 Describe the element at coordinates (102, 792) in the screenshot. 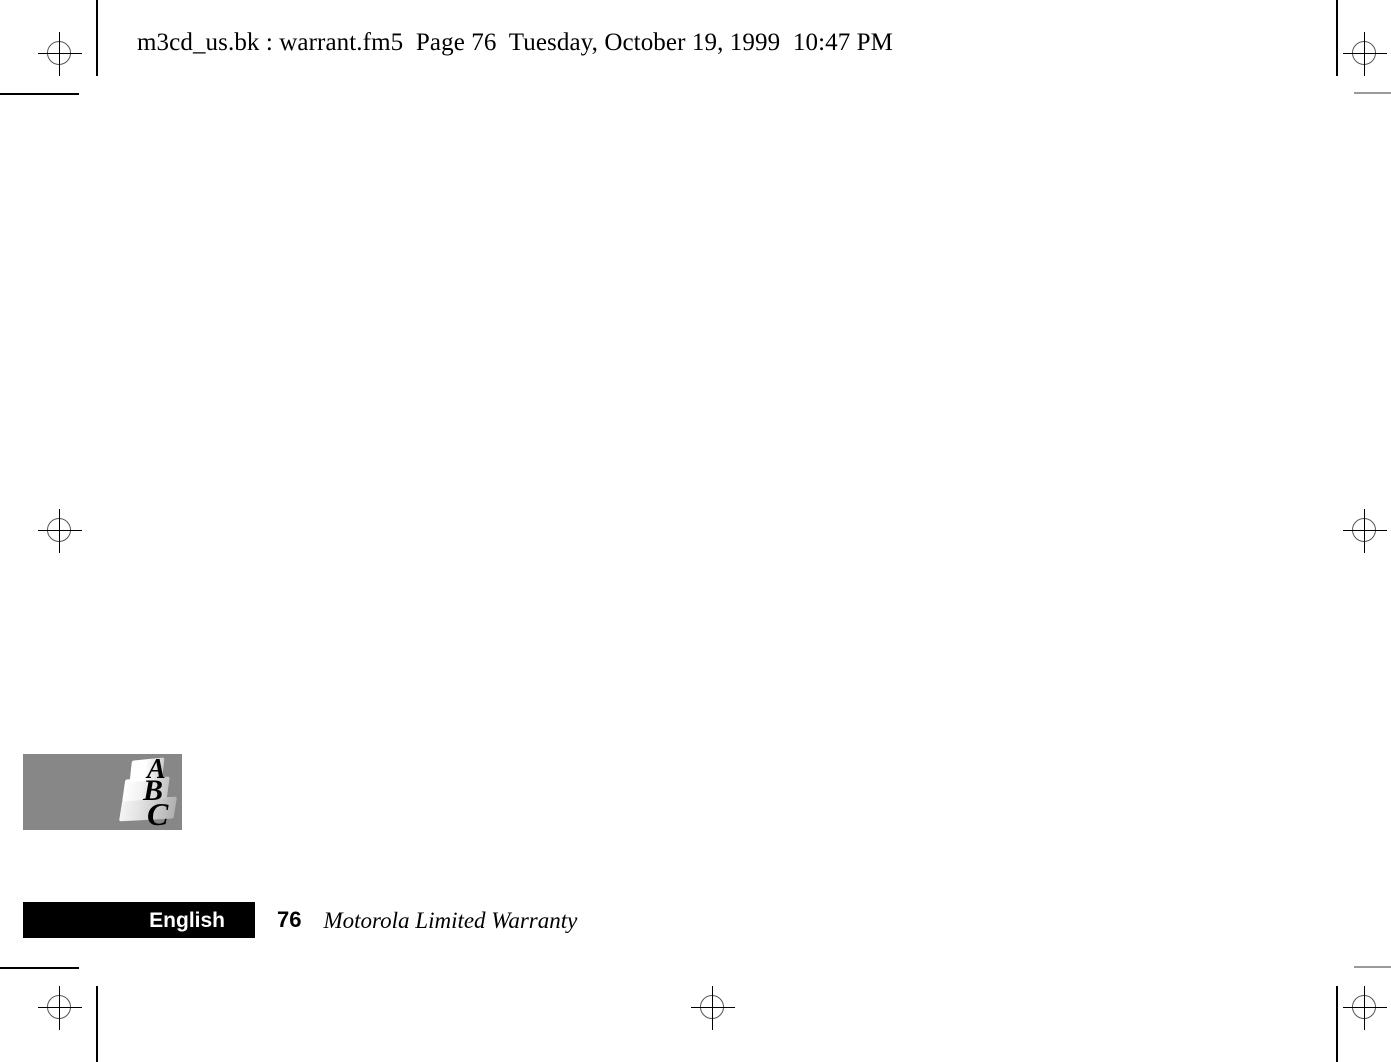

I see `logo-plate: C B A` at that location.